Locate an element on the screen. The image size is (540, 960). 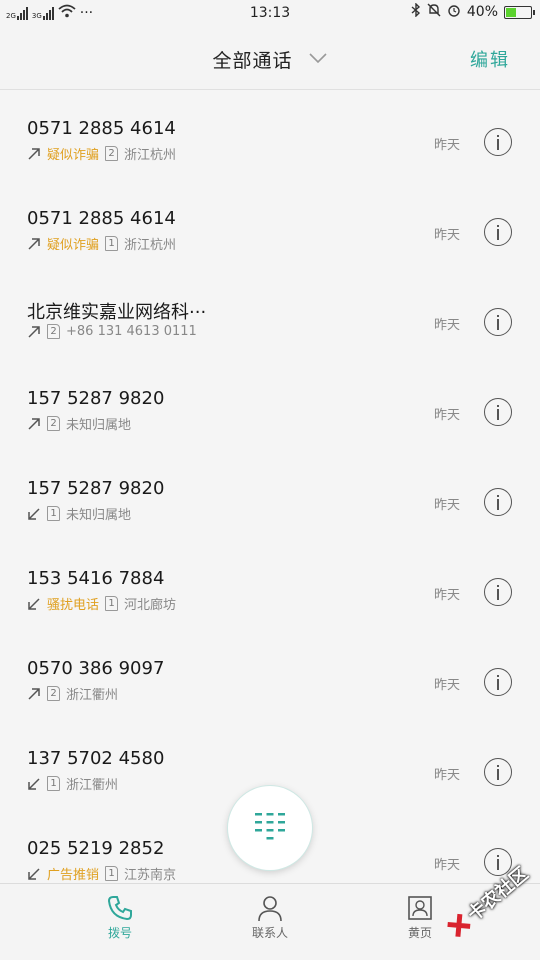
call-tag: 广告推销 is located at coordinates (73, 875).